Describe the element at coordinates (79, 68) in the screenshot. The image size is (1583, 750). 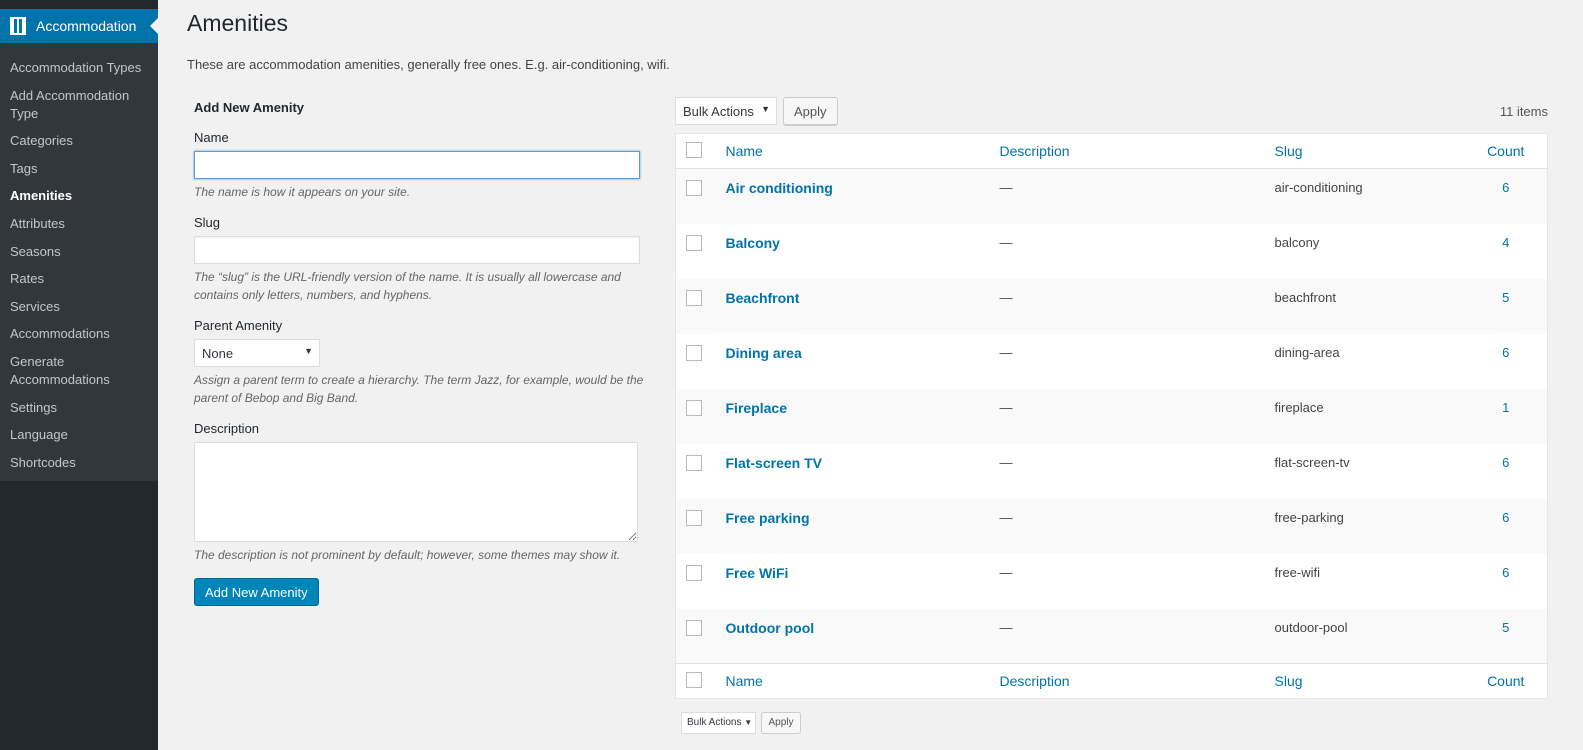
I see `sidebar-item-accommodation-types: Accommodation Types` at that location.